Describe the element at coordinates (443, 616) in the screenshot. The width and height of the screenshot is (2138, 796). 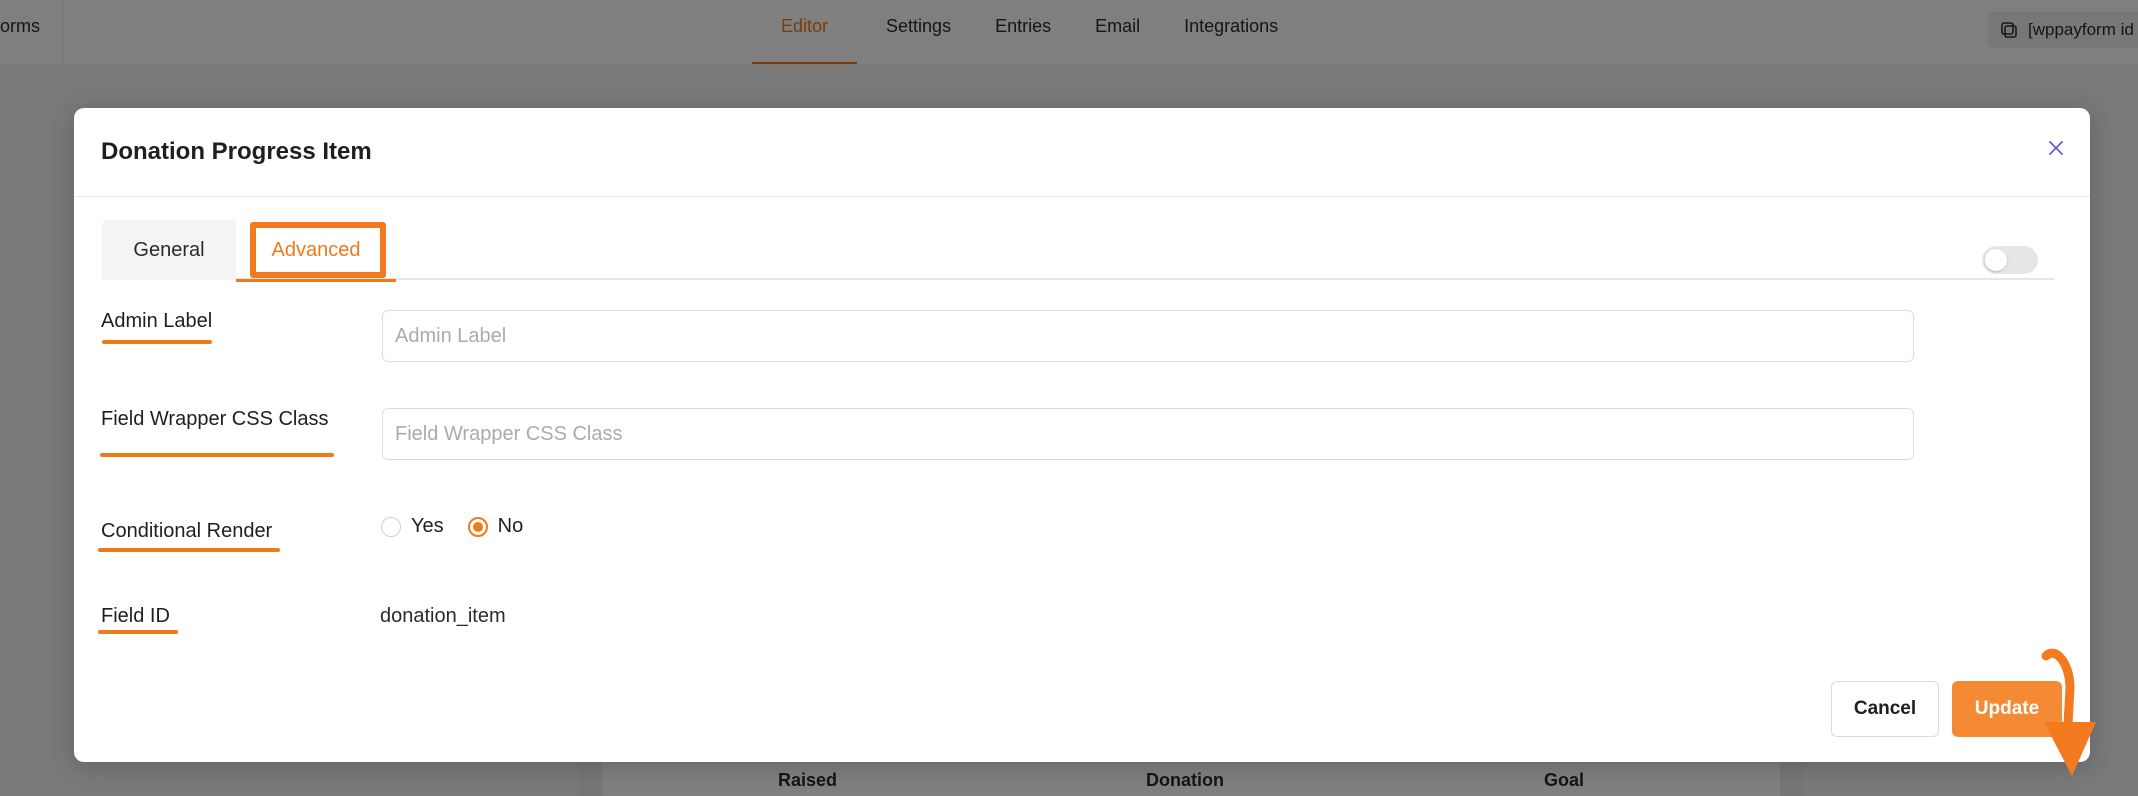
I see `field-id-value: donation_item` at that location.